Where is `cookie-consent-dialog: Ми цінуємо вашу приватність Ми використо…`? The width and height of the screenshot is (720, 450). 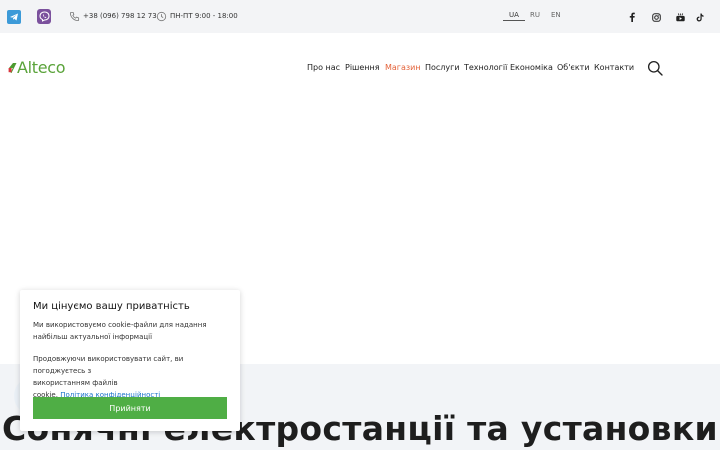 cookie-consent-dialog: Ми цінуємо вашу приватність Ми використо… is located at coordinates (130, 360).